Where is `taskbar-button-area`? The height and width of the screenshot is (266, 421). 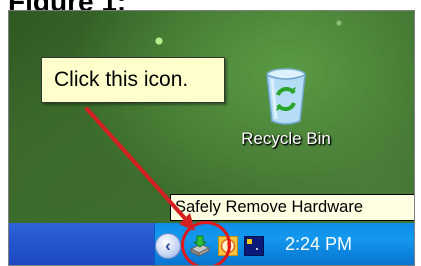 taskbar-button-area is located at coordinates (81, 244).